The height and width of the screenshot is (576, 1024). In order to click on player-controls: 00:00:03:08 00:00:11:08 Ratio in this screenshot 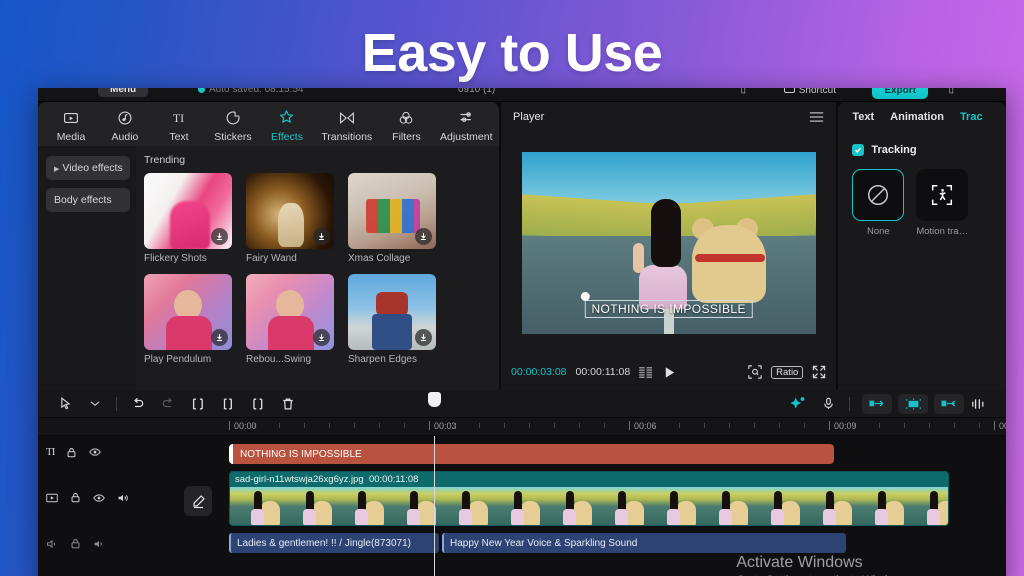, I will do `click(669, 372)`.